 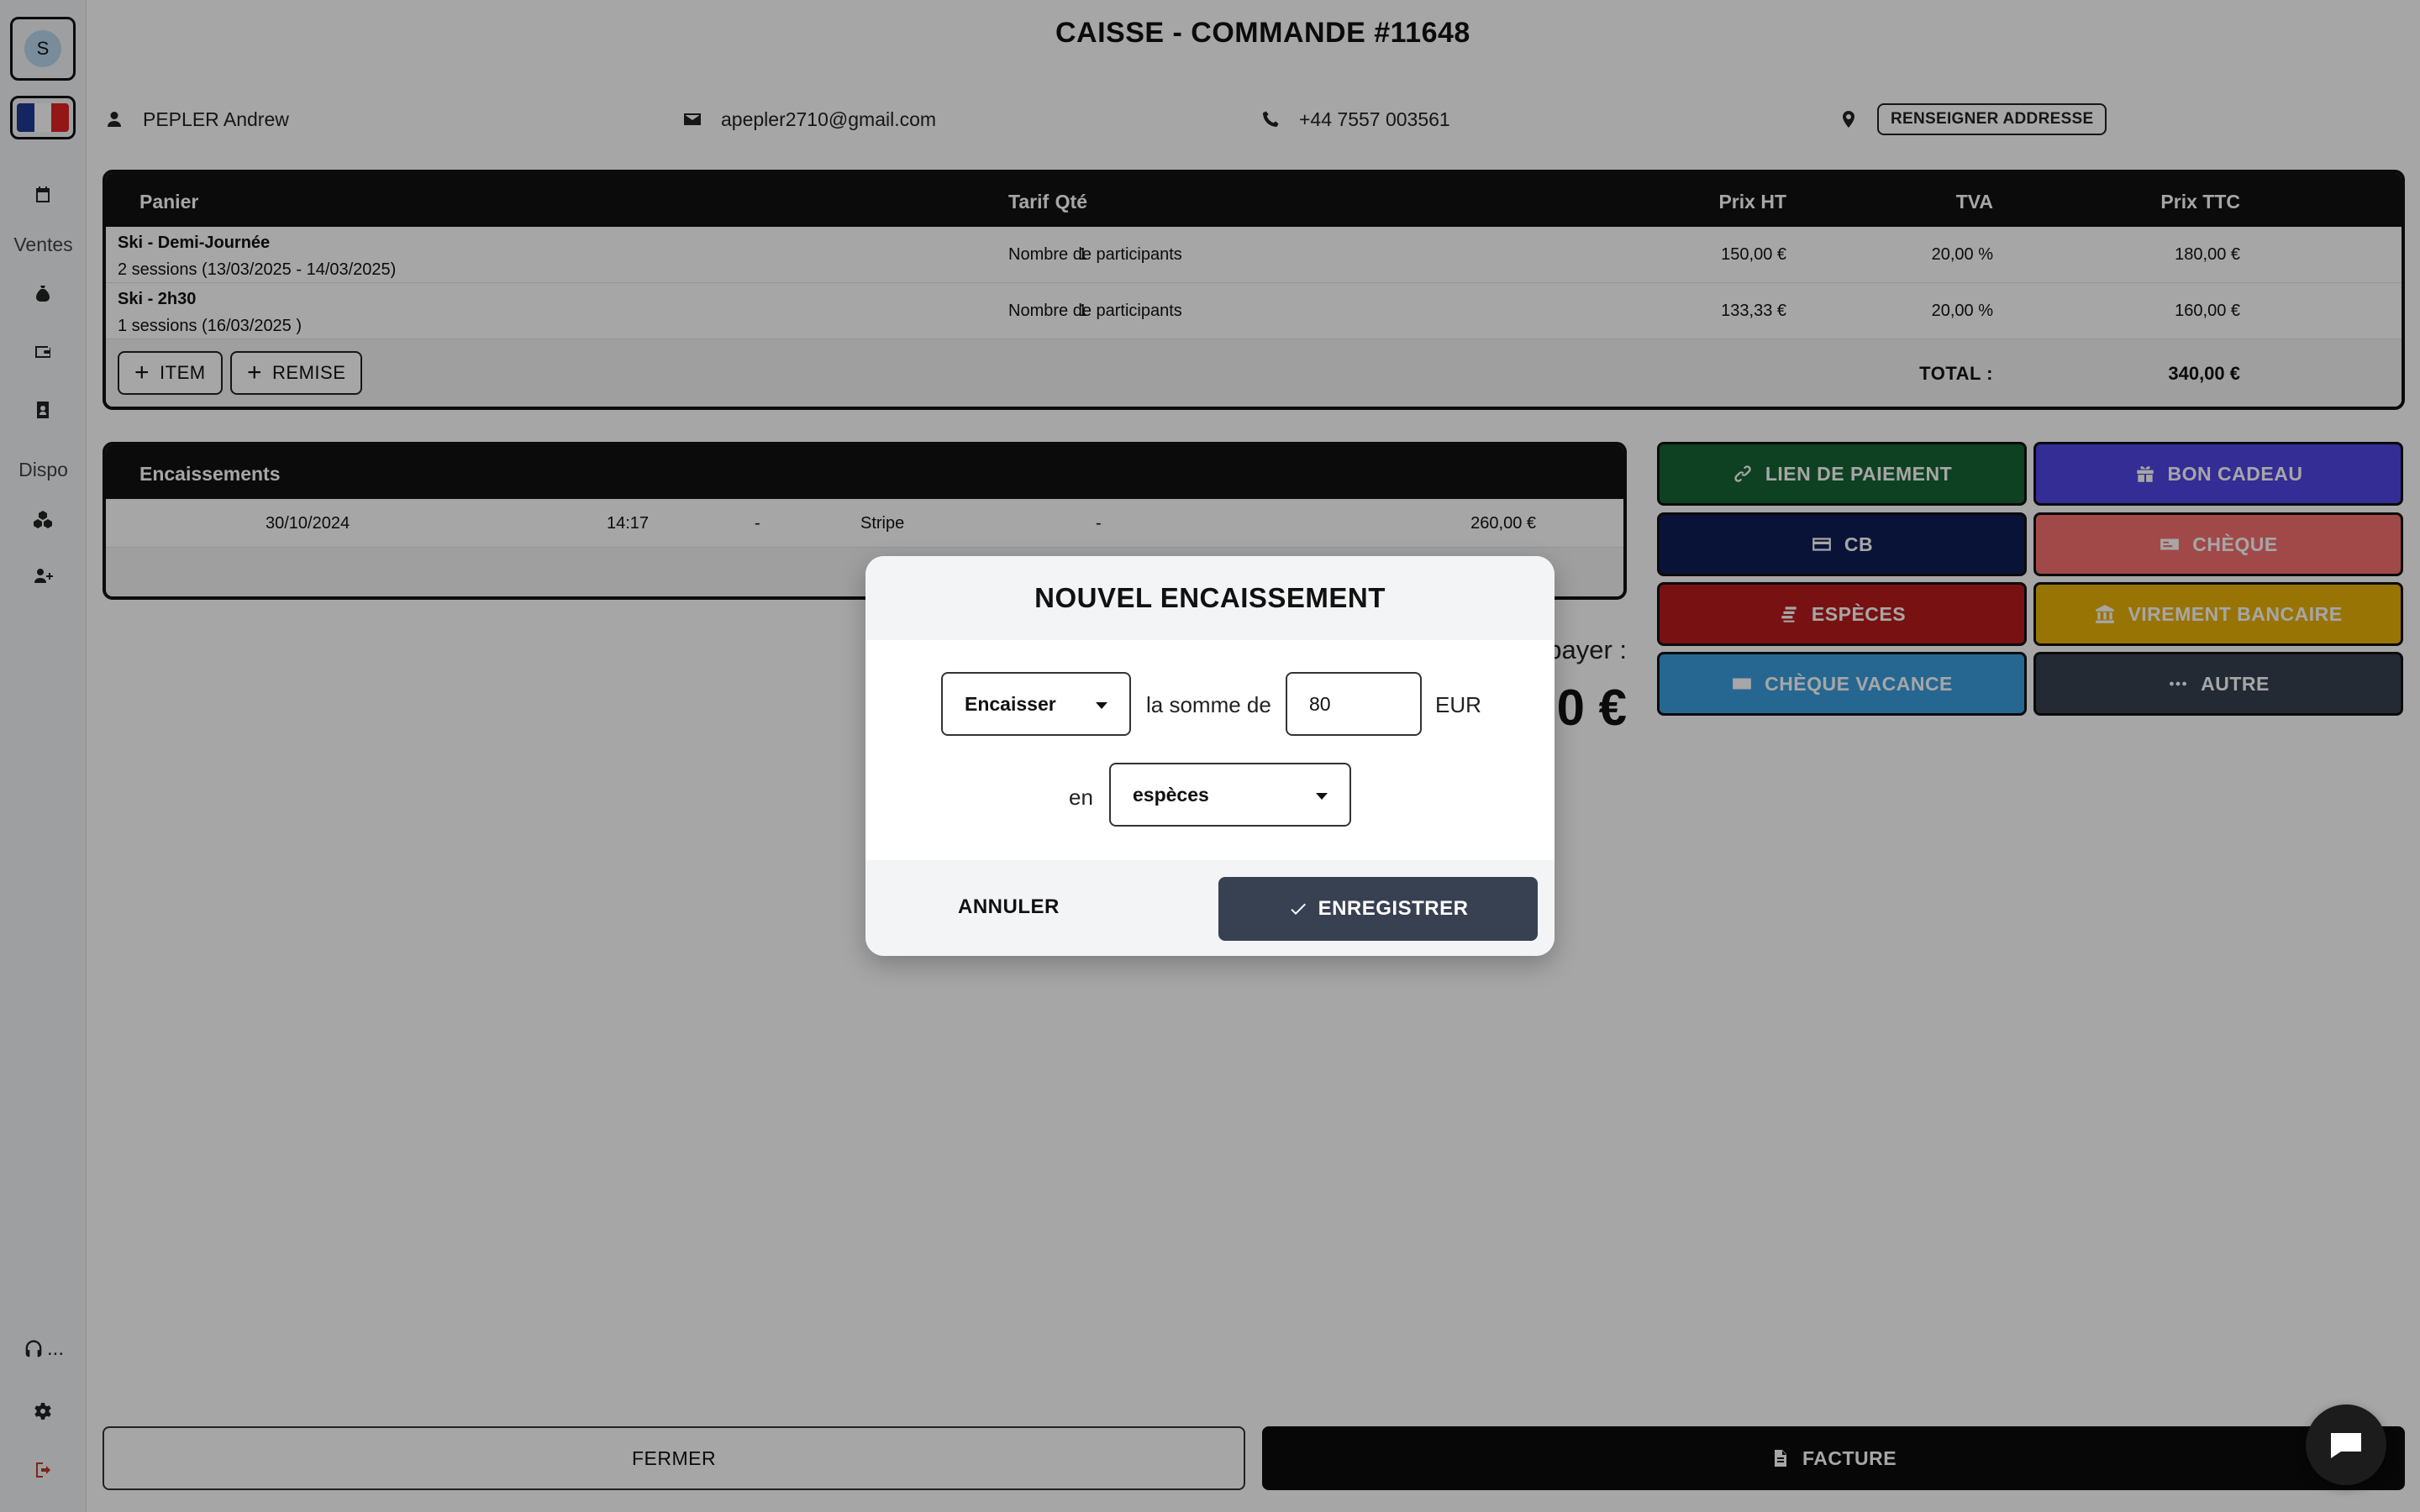 I want to click on save-button: ENREGISTRER, so click(x=1378, y=909).